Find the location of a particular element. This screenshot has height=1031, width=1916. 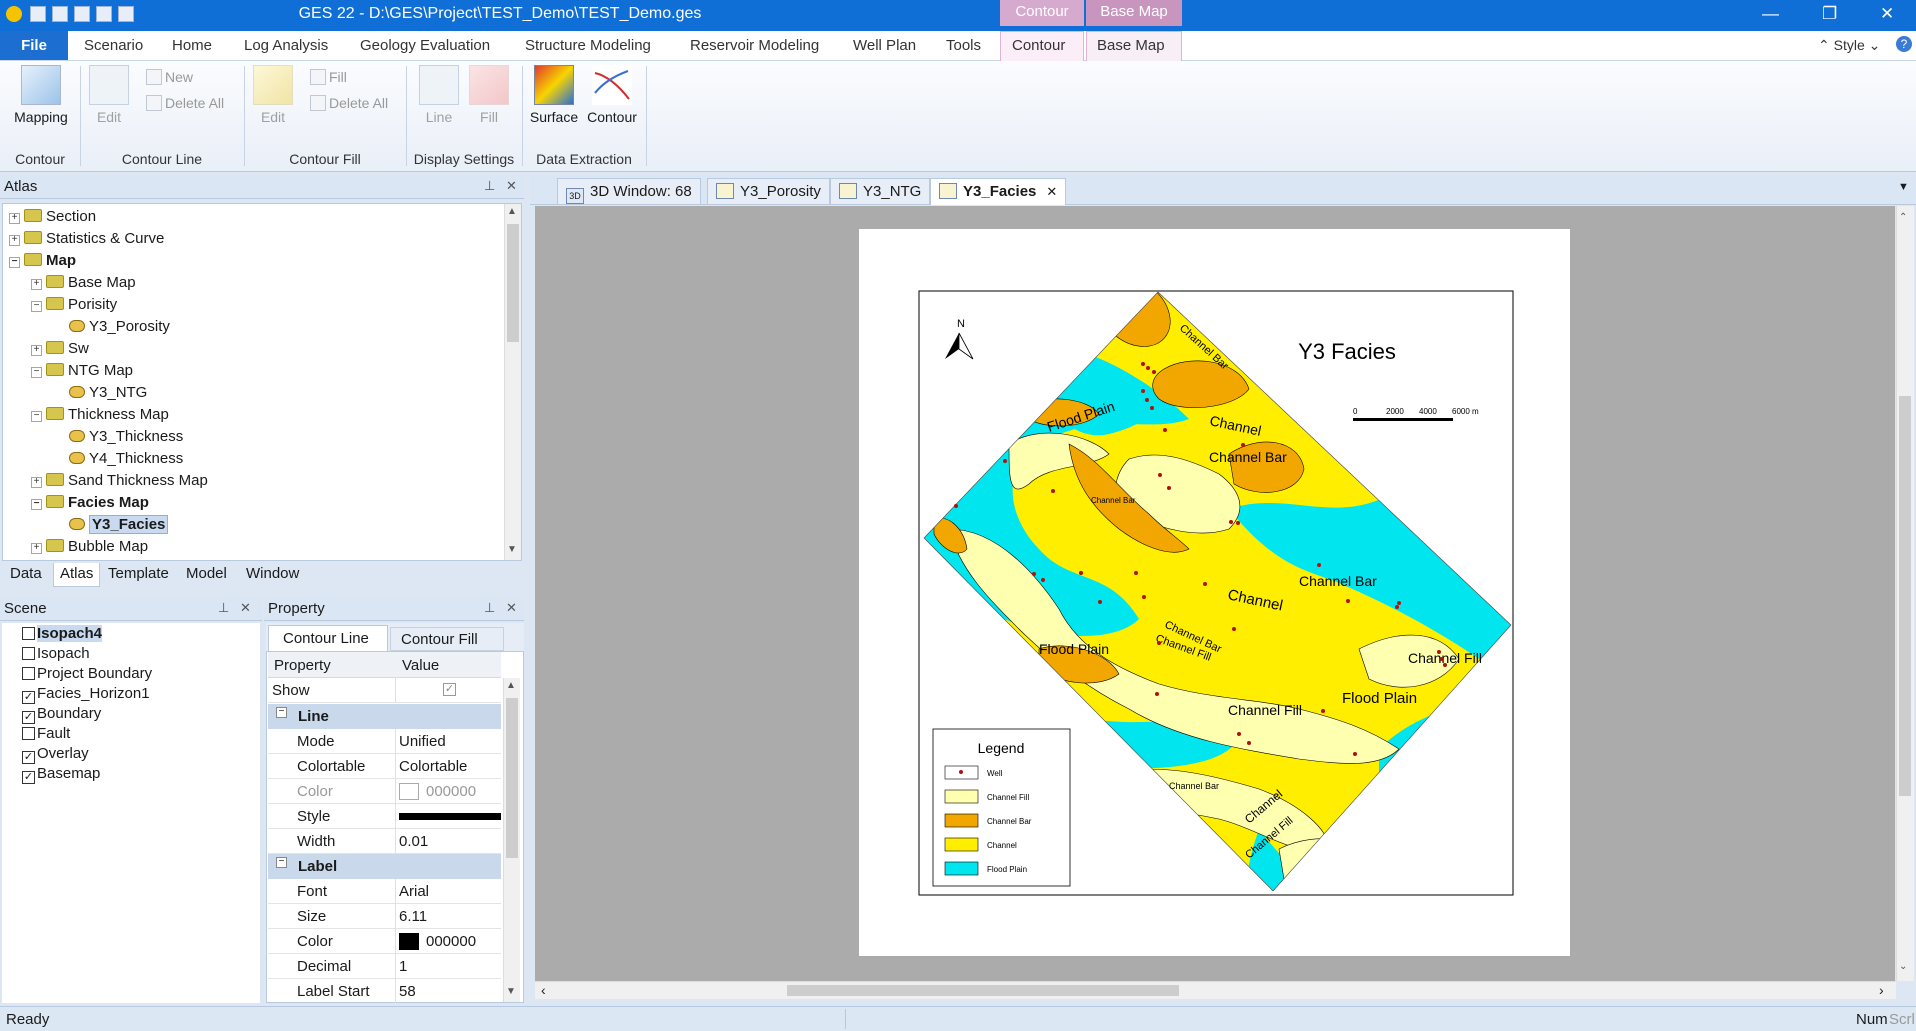

scroll-up-icon: ⌃ is located at coordinates (1903, 217).